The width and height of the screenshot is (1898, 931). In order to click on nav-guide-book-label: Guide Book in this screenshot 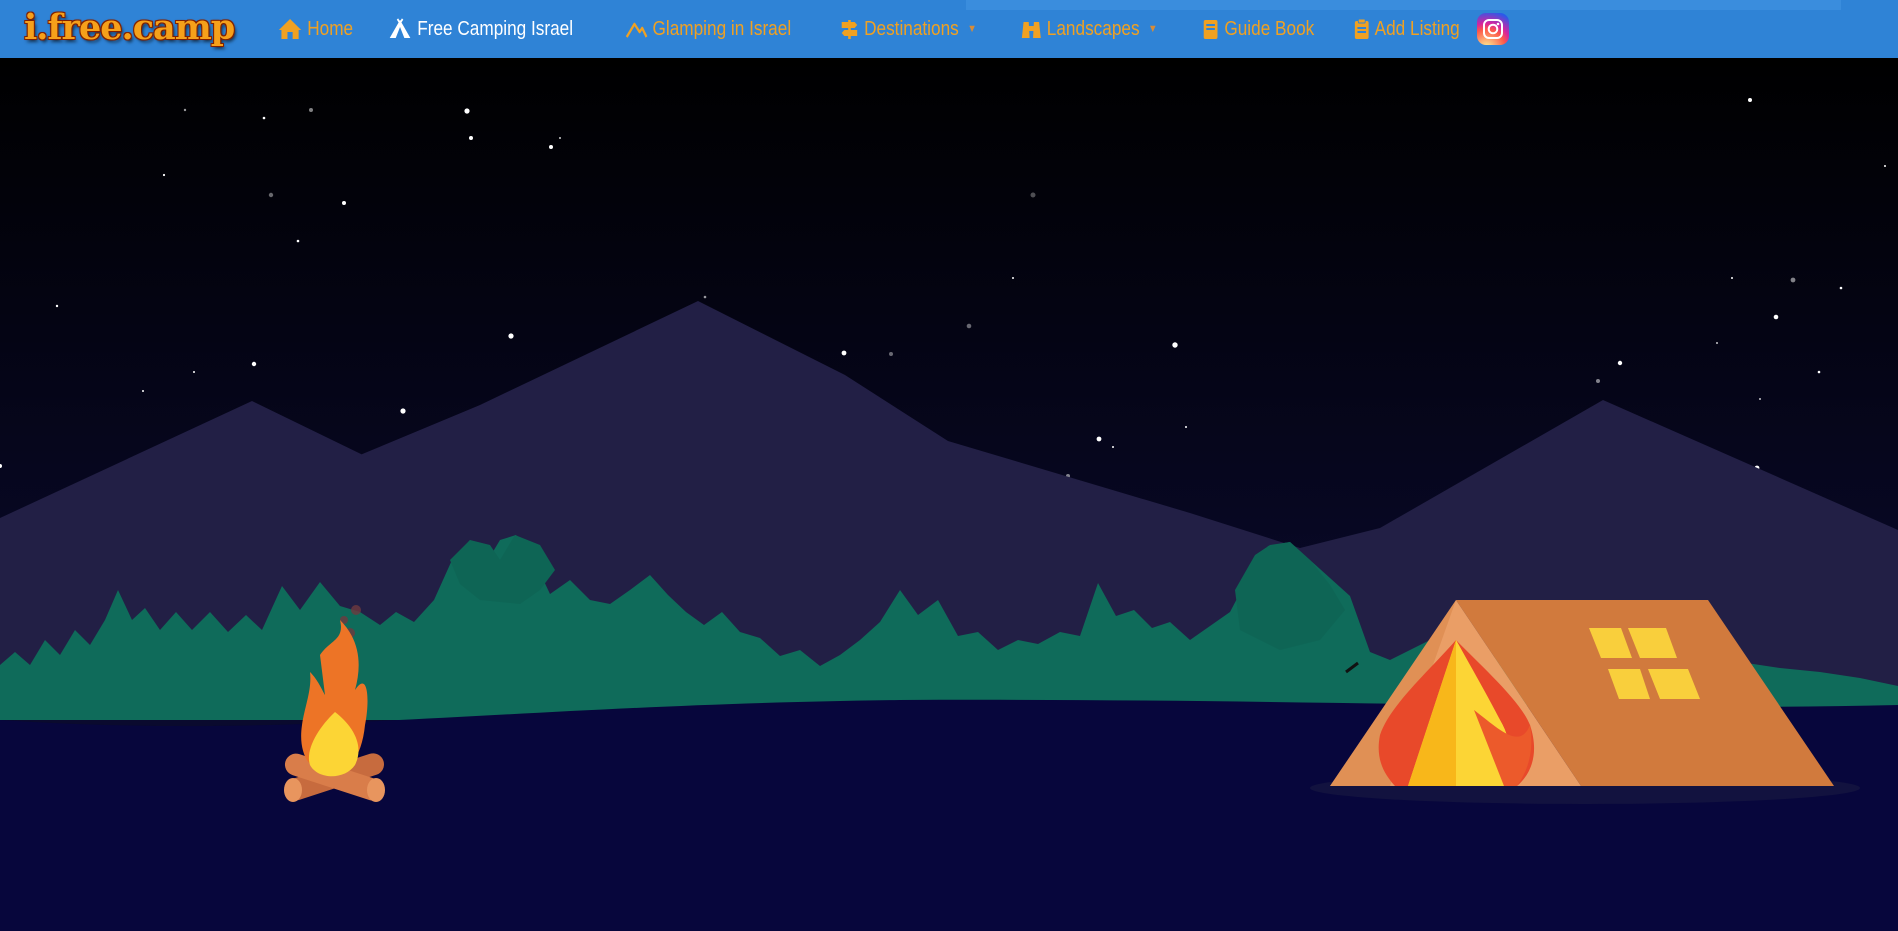, I will do `click(1269, 28)`.